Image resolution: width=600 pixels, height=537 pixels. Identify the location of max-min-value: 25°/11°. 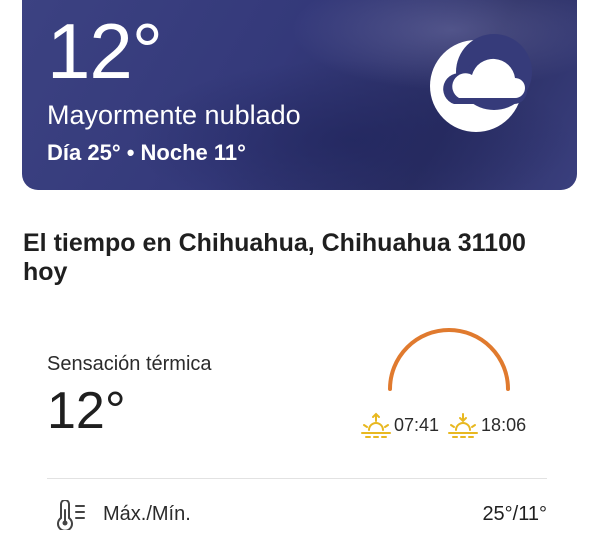
(514, 514).